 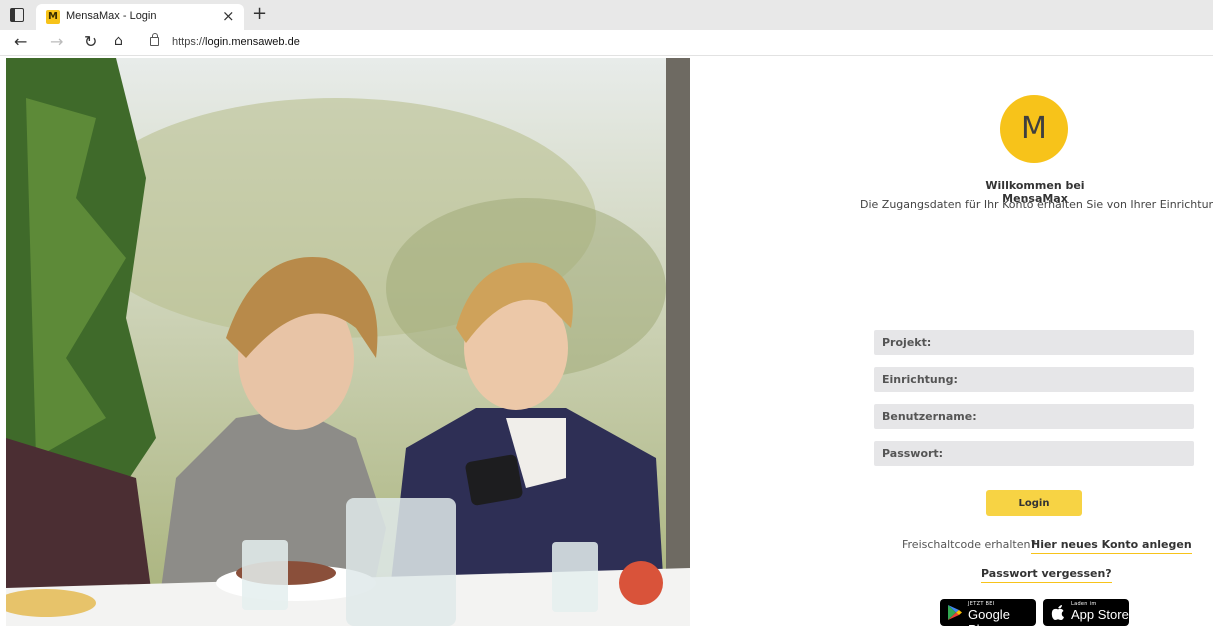 What do you see at coordinates (189, 42) in the screenshot?
I see `url-prefix: https://` at bounding box center [189, 42].